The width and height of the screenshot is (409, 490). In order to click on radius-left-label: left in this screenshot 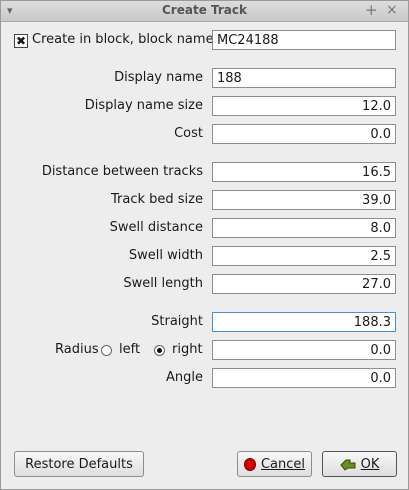, I will do `click(130, 349)`.